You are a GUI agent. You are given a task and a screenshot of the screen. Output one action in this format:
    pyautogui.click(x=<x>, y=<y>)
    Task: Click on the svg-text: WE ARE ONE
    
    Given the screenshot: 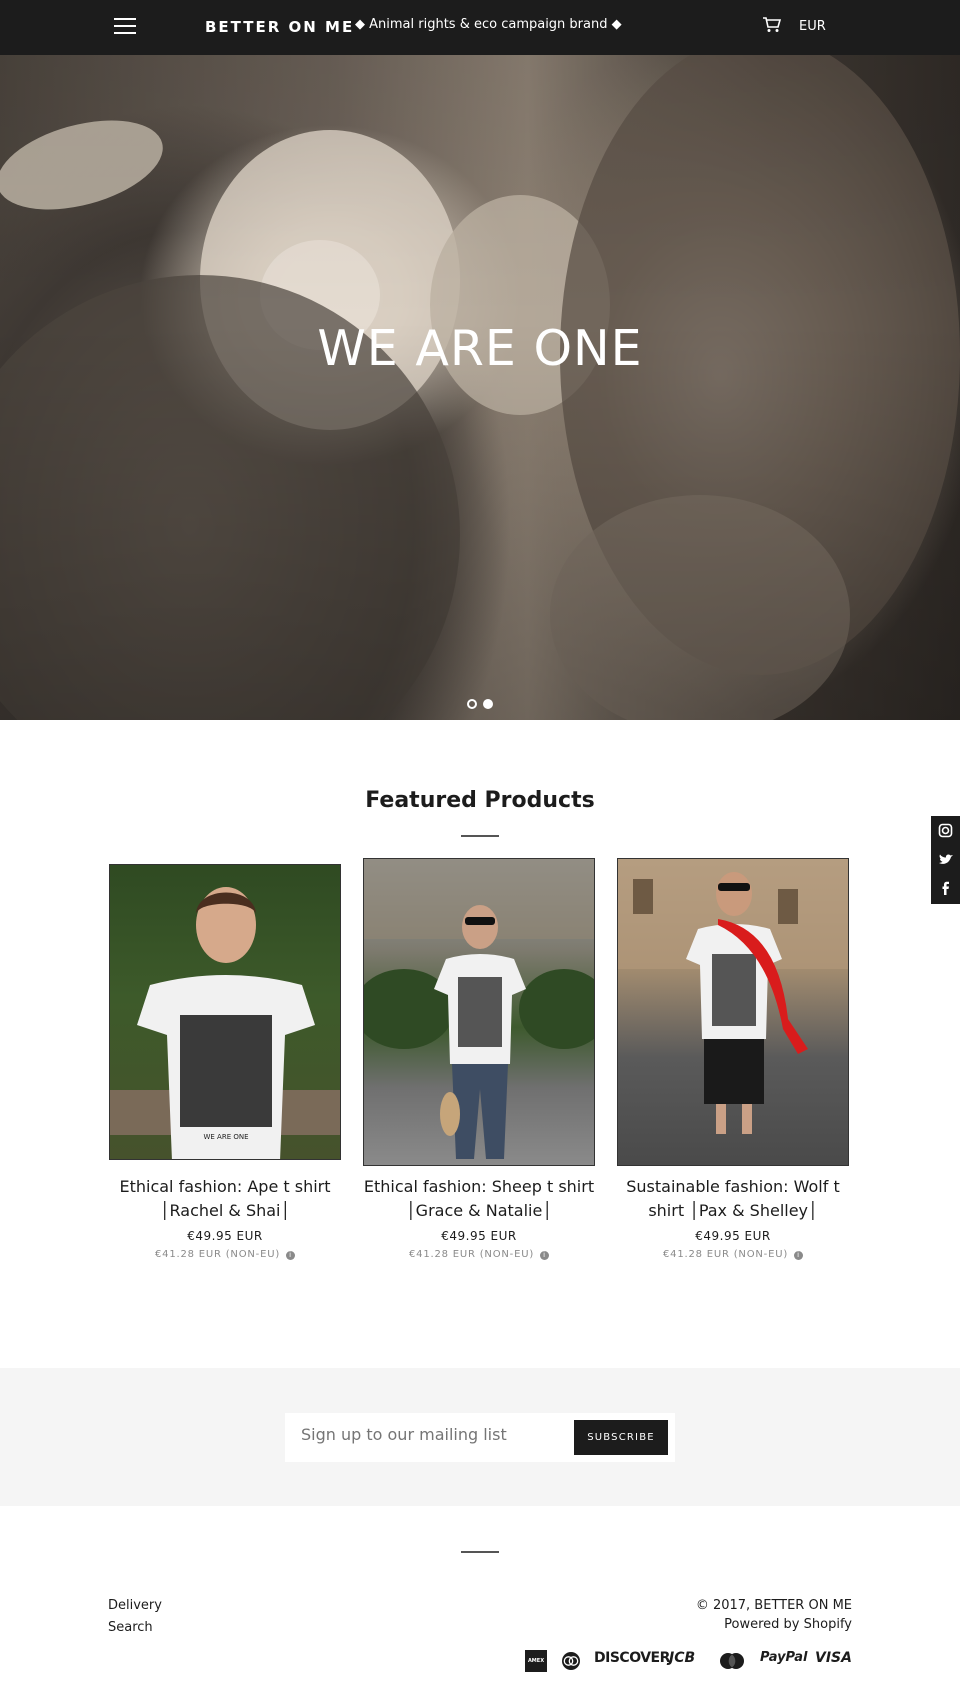 What is the action you would take?
    pyautogui.click(x=225, y=1137)
    